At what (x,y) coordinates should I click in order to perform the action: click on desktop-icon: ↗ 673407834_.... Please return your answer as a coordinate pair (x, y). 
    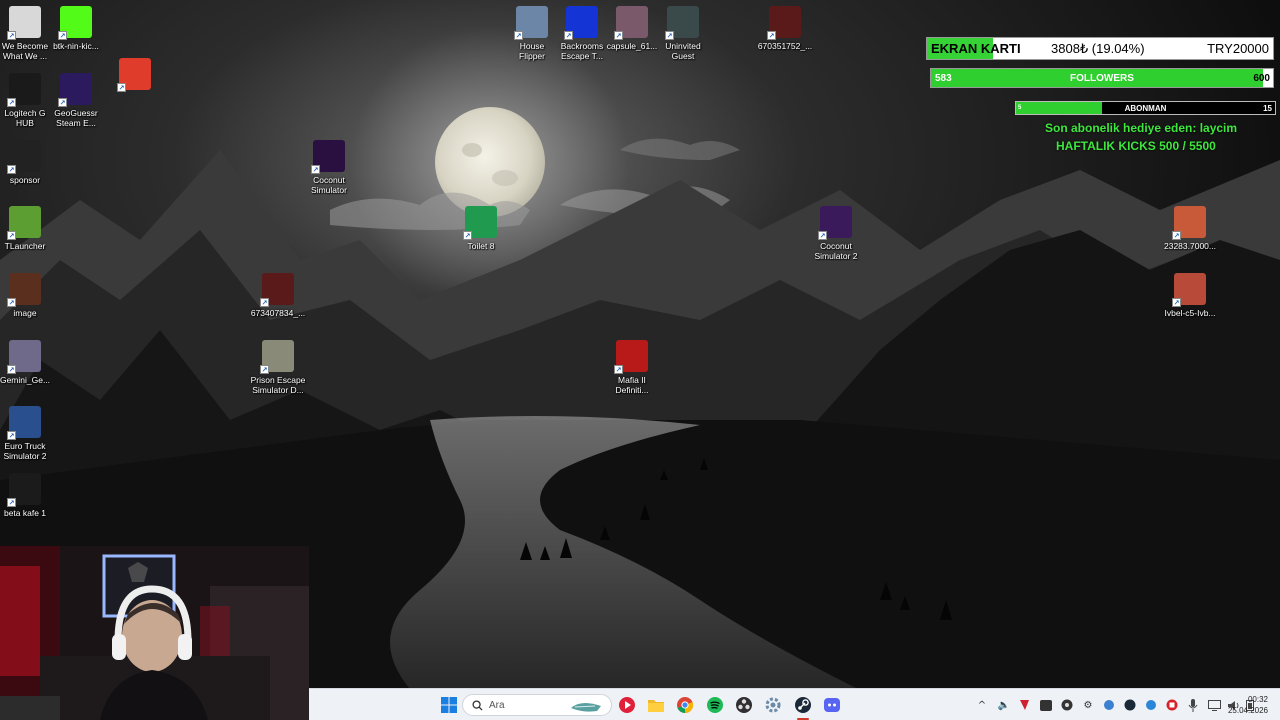
    Looking at the image, I should click on (278, 295).